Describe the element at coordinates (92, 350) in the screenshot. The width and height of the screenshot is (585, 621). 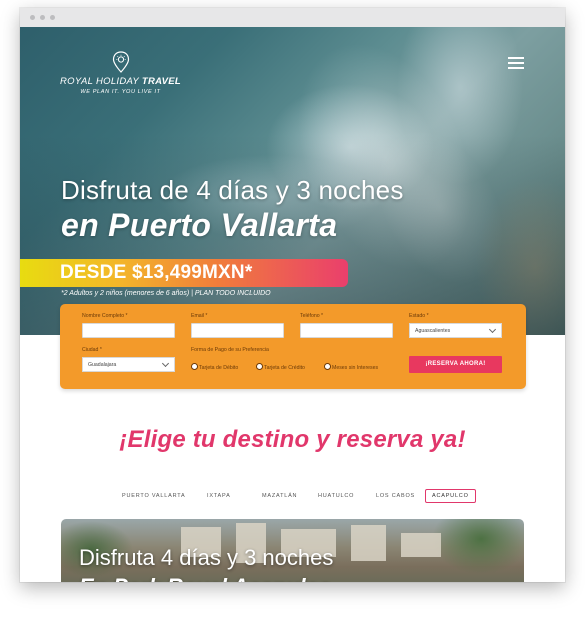
I see `city-label: Ciudad *` at that location.